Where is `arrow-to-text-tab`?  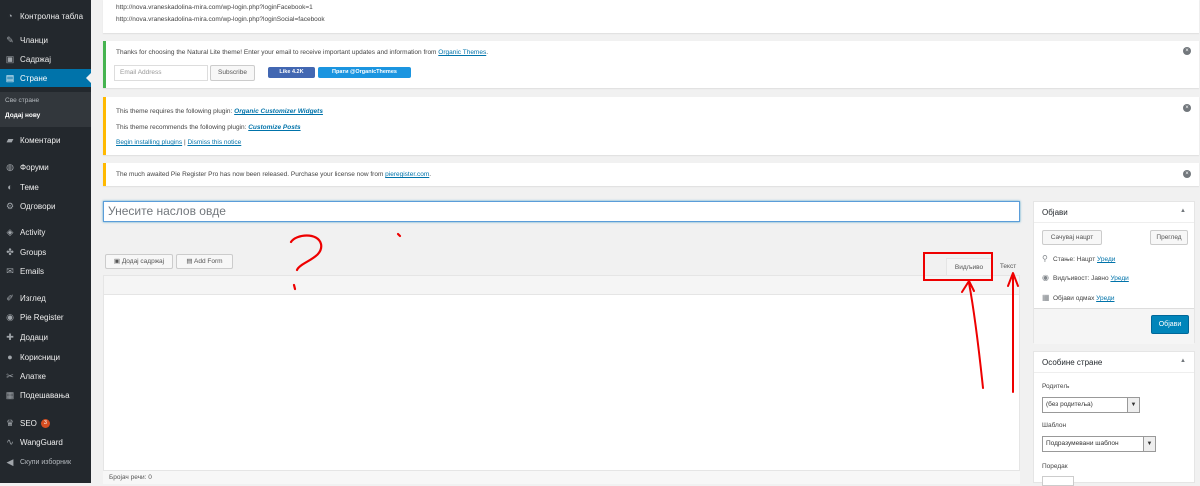 arrow-to-text-tab is located at coordinates (1013, 332).